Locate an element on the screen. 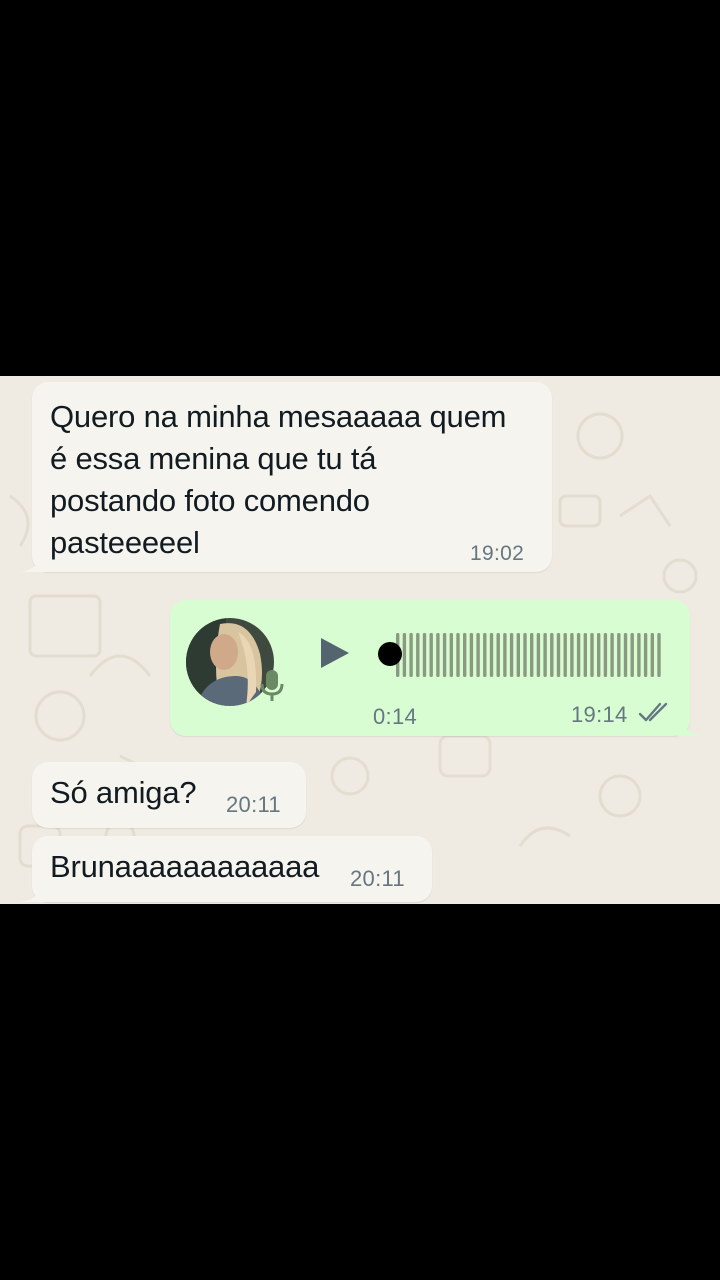 Image resolution: width=720 pixels, height=1280 pixels. message-text-line-3: postando foto comendo is located at coordinates (210, 500).